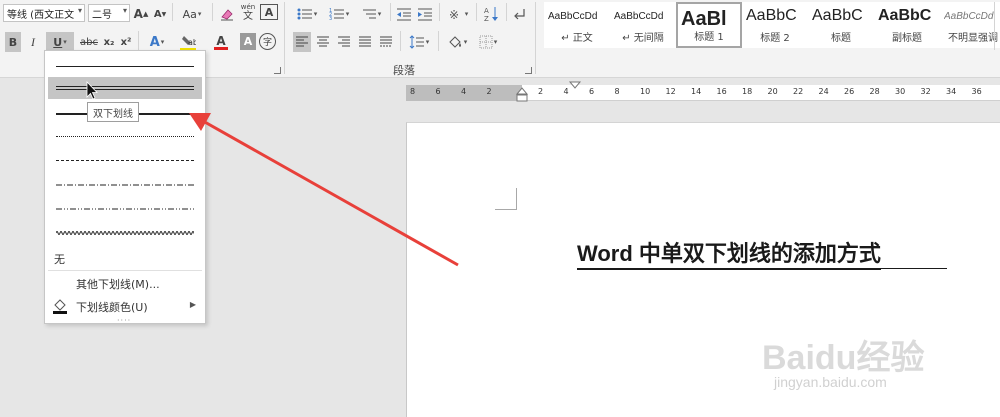  What do you see at coordinates (13, 42) in the screenshot?
I see `bold-button: B` at bounding box center [13, 42].